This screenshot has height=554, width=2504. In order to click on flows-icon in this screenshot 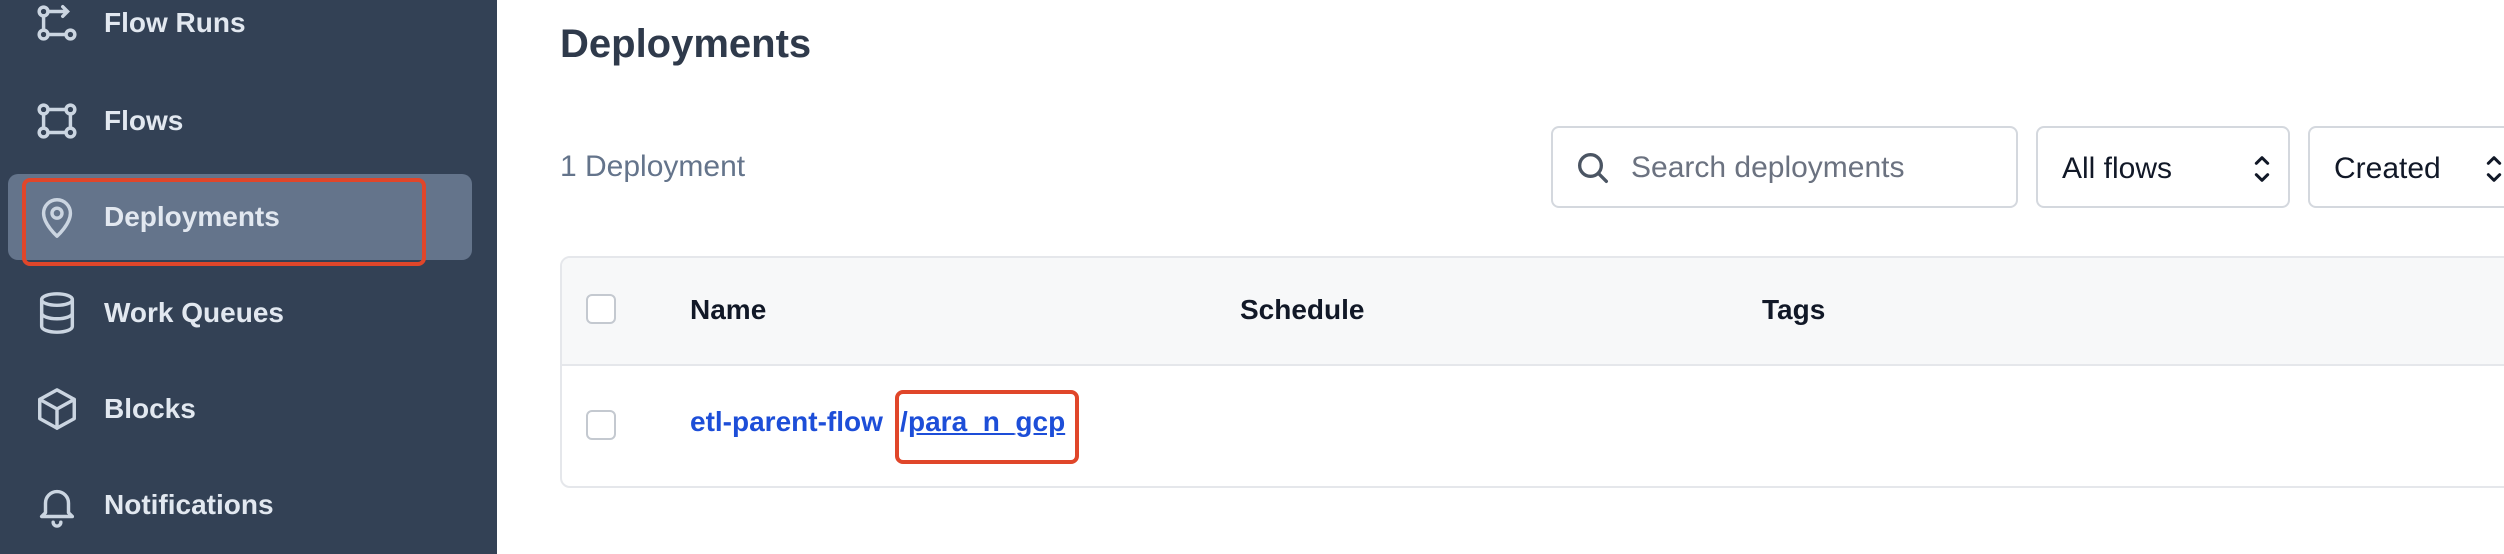, I will do `click(57, 121)`.